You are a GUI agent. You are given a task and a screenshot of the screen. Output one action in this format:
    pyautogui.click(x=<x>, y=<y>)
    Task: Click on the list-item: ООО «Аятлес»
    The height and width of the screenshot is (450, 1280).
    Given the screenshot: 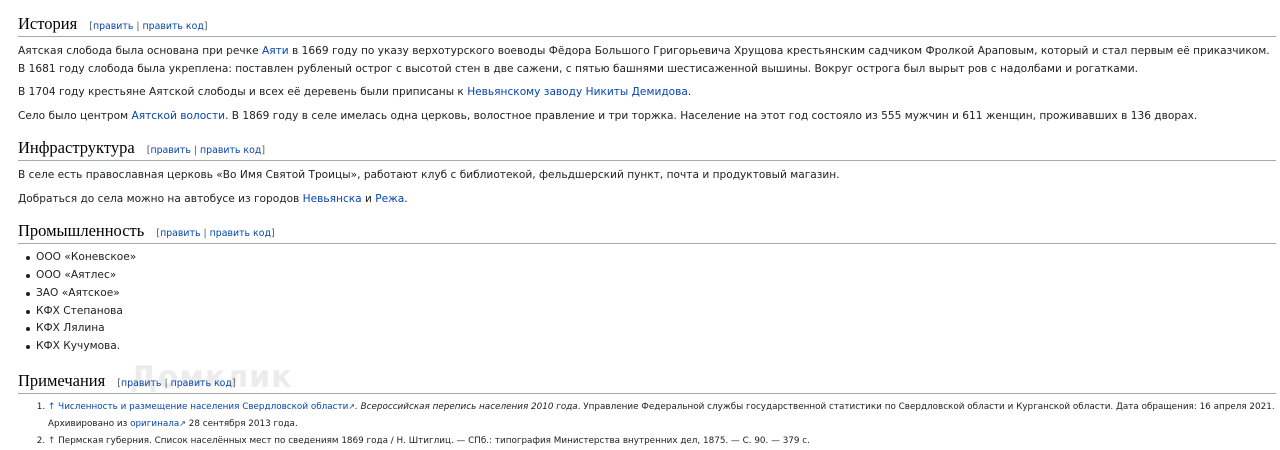 What is the action you would take?
    pyautogui.click(x=651, y=276)
    